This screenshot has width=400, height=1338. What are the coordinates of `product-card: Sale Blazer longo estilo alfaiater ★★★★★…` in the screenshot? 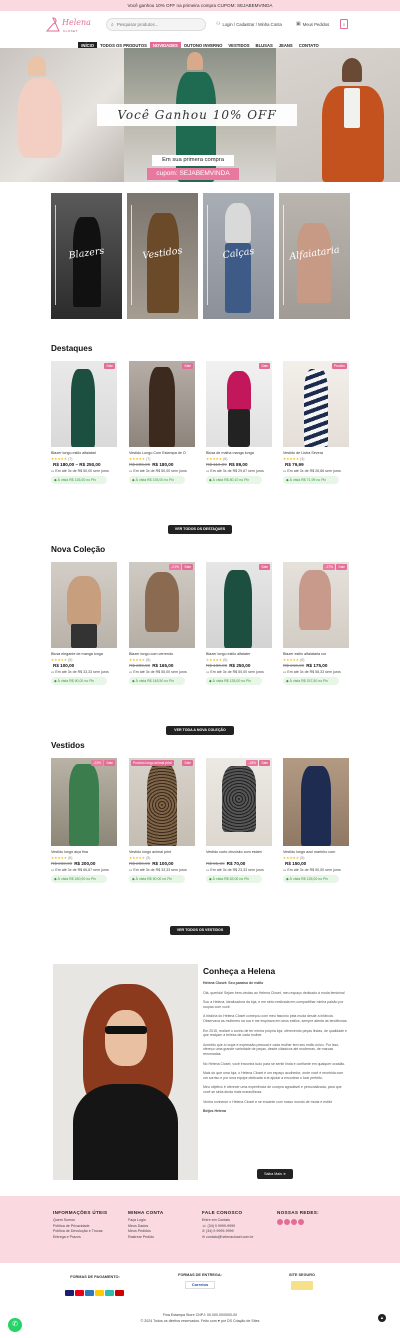 It's located at (239, 623).